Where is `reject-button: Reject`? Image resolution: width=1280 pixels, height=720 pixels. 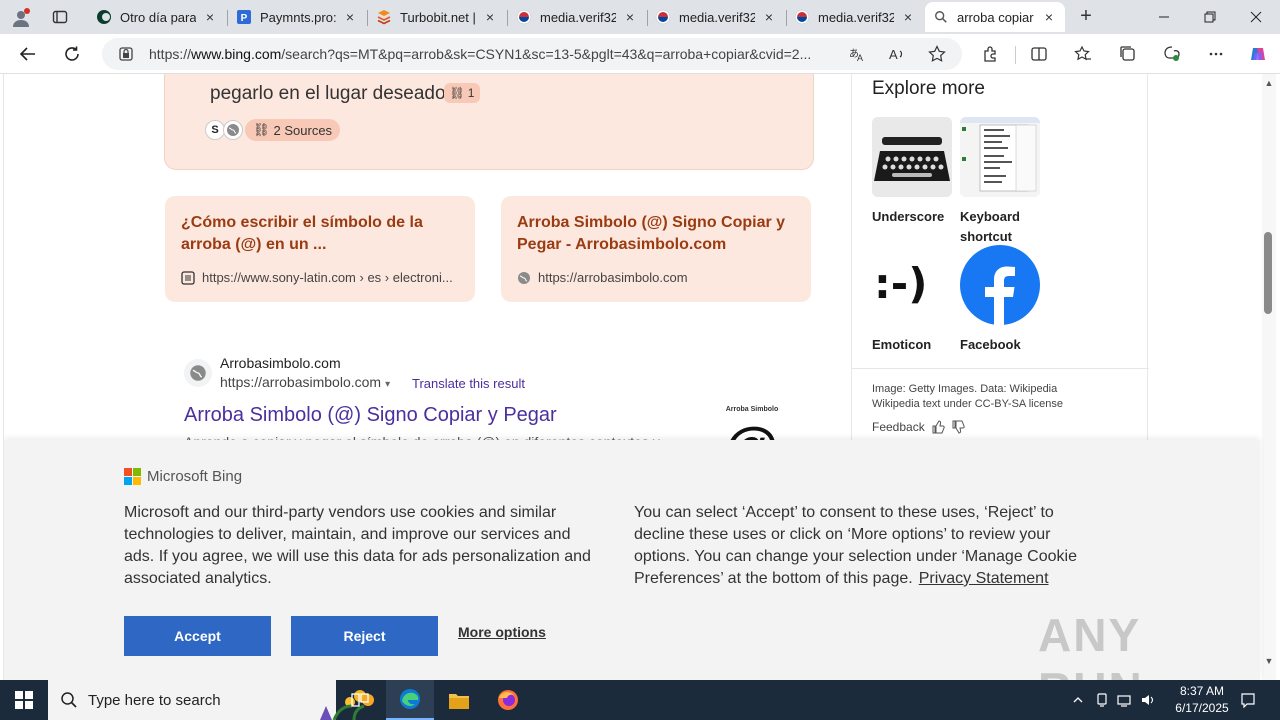
reject-button: Reject is located at coordinates (364, 636).